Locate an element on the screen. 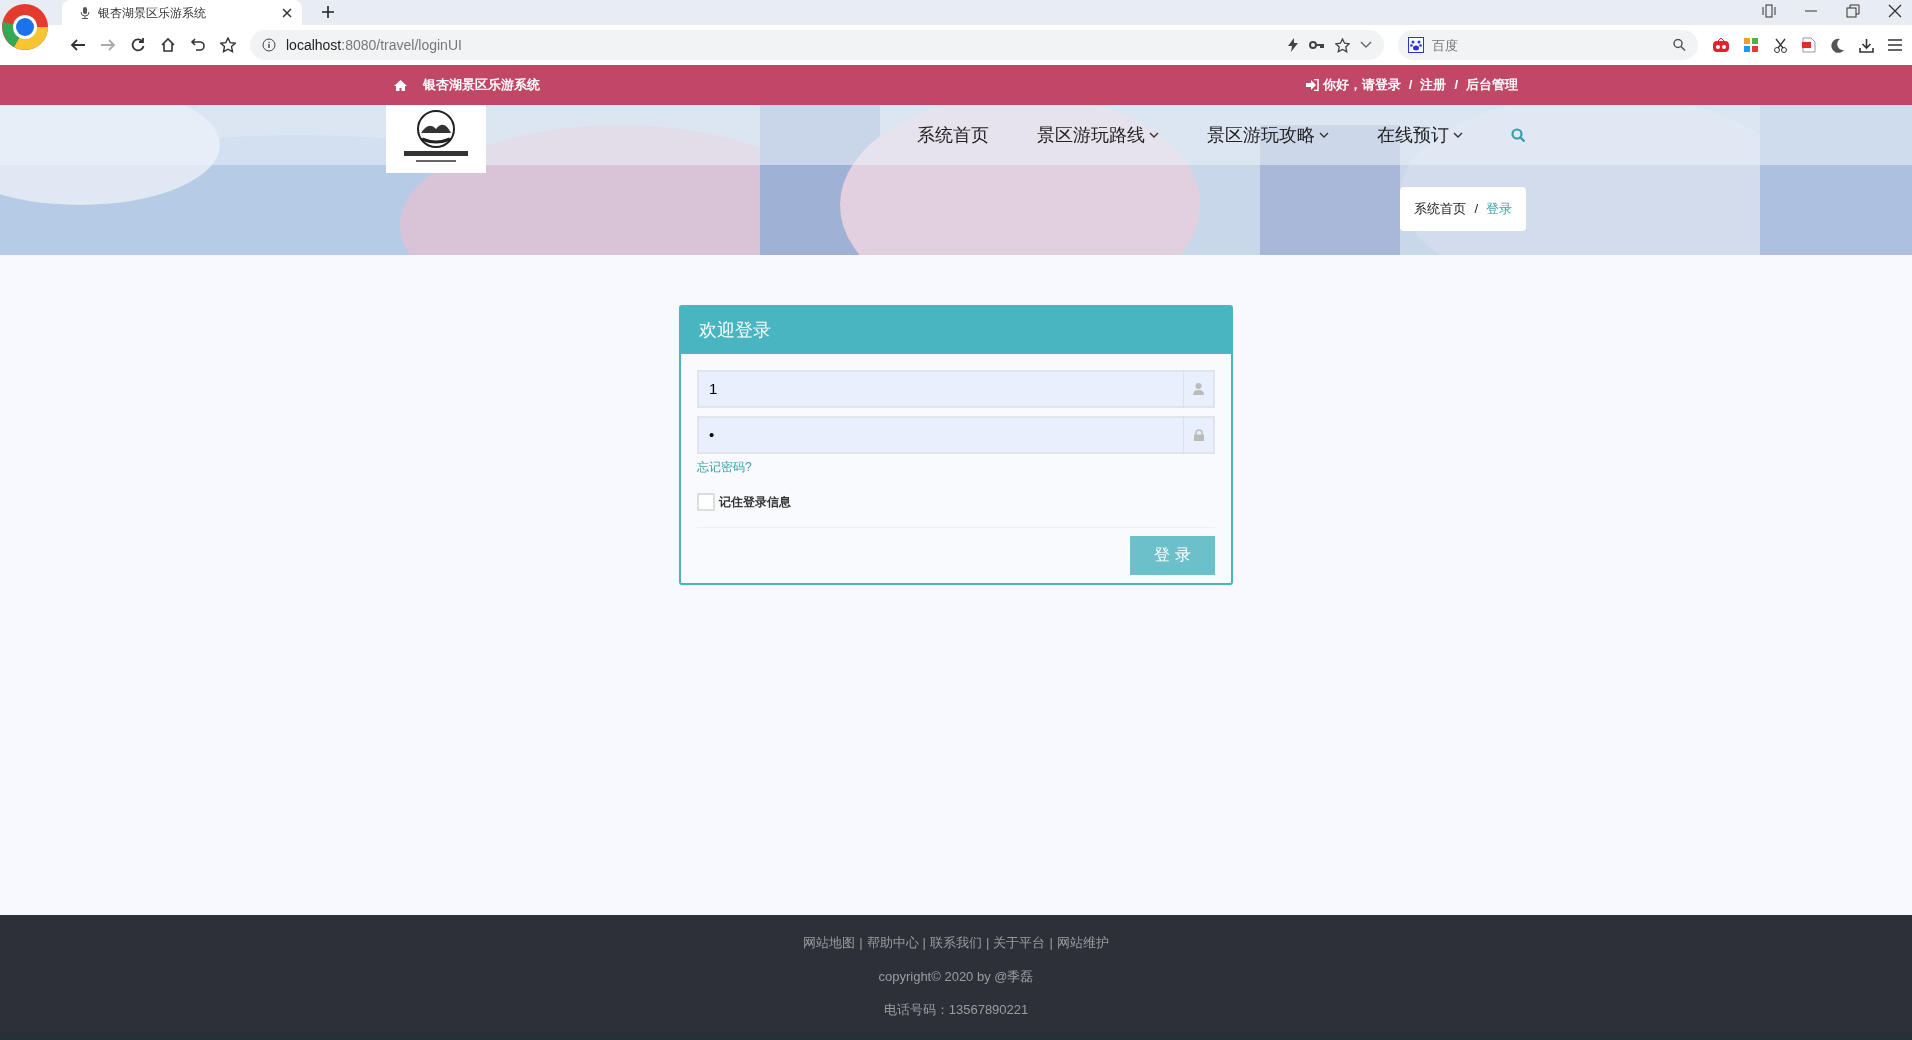  search-field: 百度 is located at coordinates (1548, 45).